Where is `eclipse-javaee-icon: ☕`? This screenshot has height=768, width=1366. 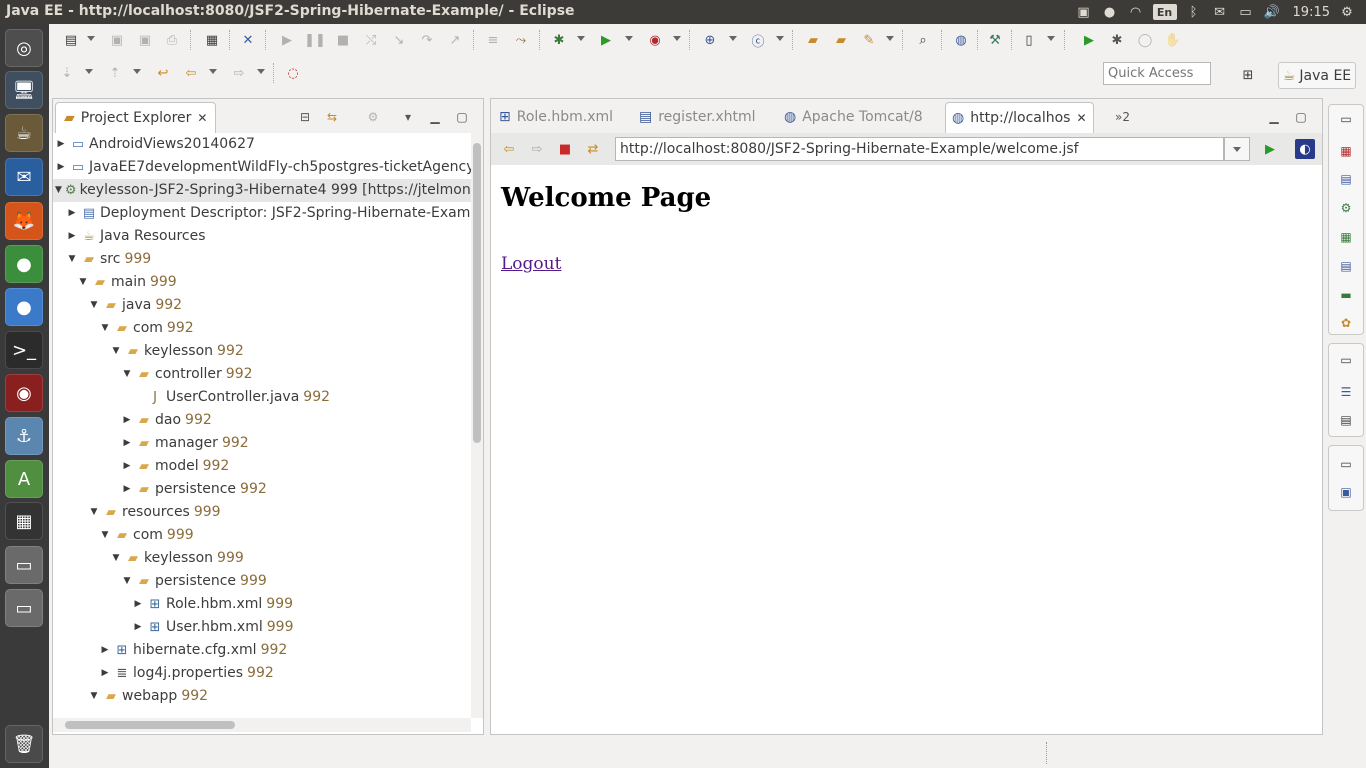
eclipse-javaee-icon: ☕ is located at coordinates (24, 133).